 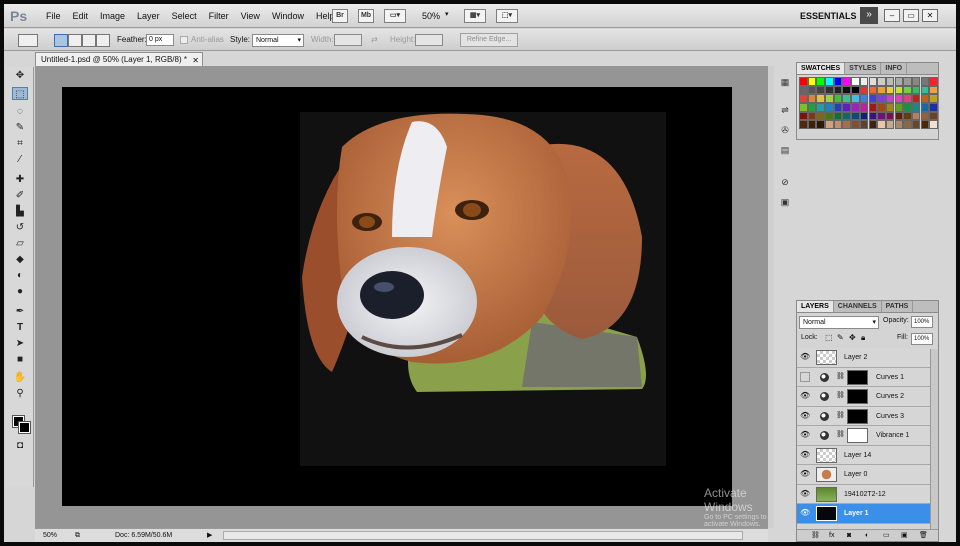 I want to click on layer-name: 194102T2-12, so click(x=865, y=494).